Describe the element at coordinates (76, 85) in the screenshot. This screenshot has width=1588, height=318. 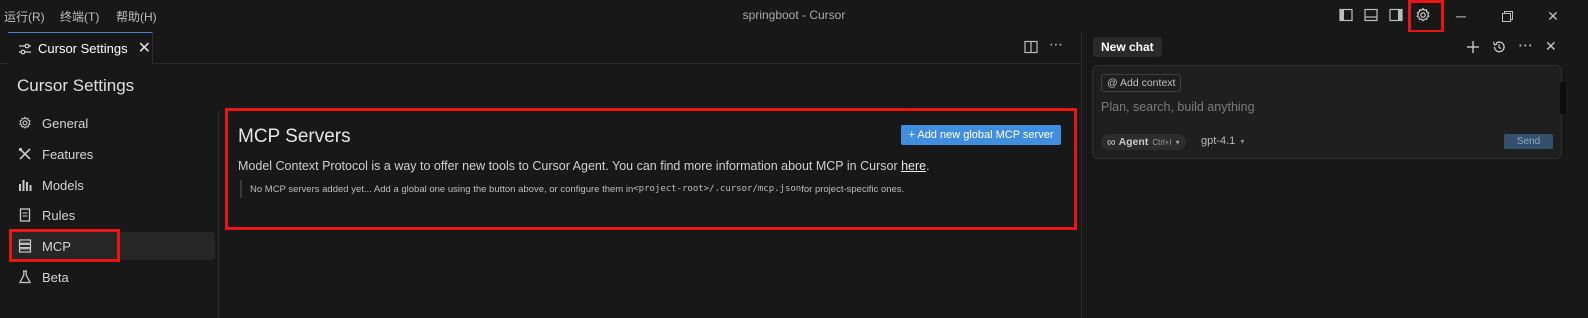
I see `page-title: Cursor Settings` at that location.